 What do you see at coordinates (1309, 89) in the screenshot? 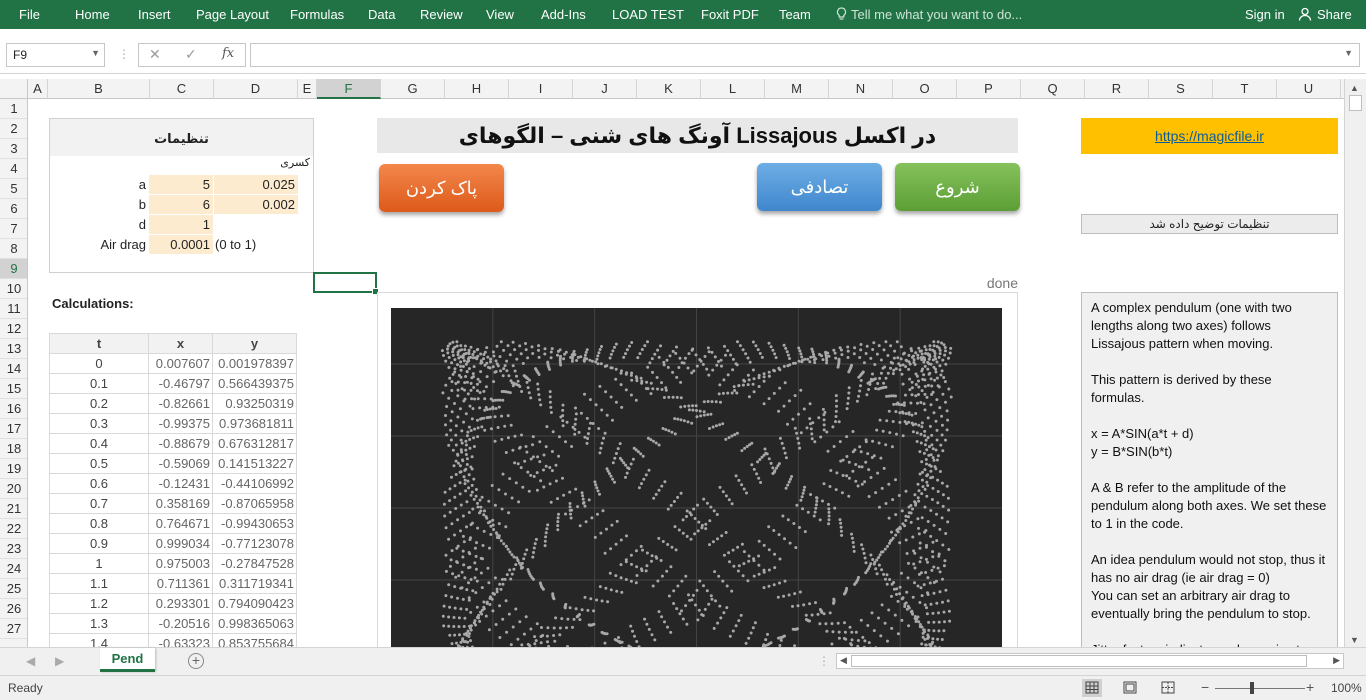
I see `column-header-u: U` at bounding box center [1309, 89].